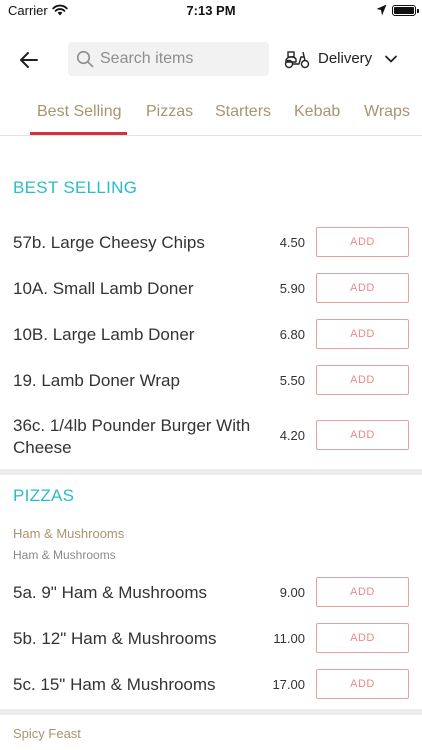 The width and height of the screenshot is (422, 750). Describe the element at coordinates (317, 112) in the screenshot. I see `tab-kebab: Kebab` at that location.